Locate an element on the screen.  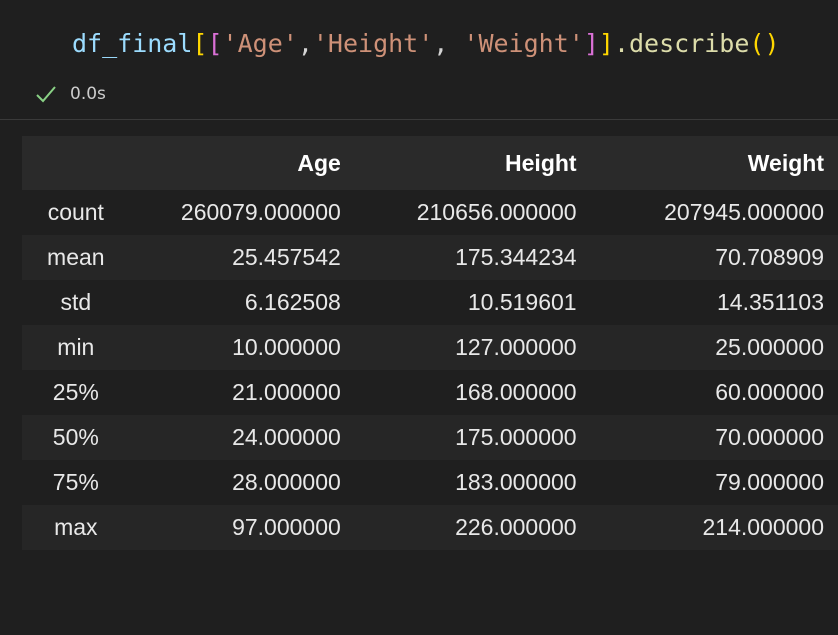
code-string-height: 'Height' is located at coordinates (373, 43).